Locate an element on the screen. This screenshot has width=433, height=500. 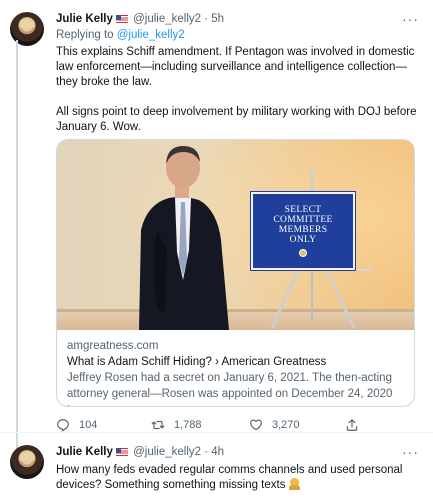
reply-count: 104 is located at coordinates (88, 425).